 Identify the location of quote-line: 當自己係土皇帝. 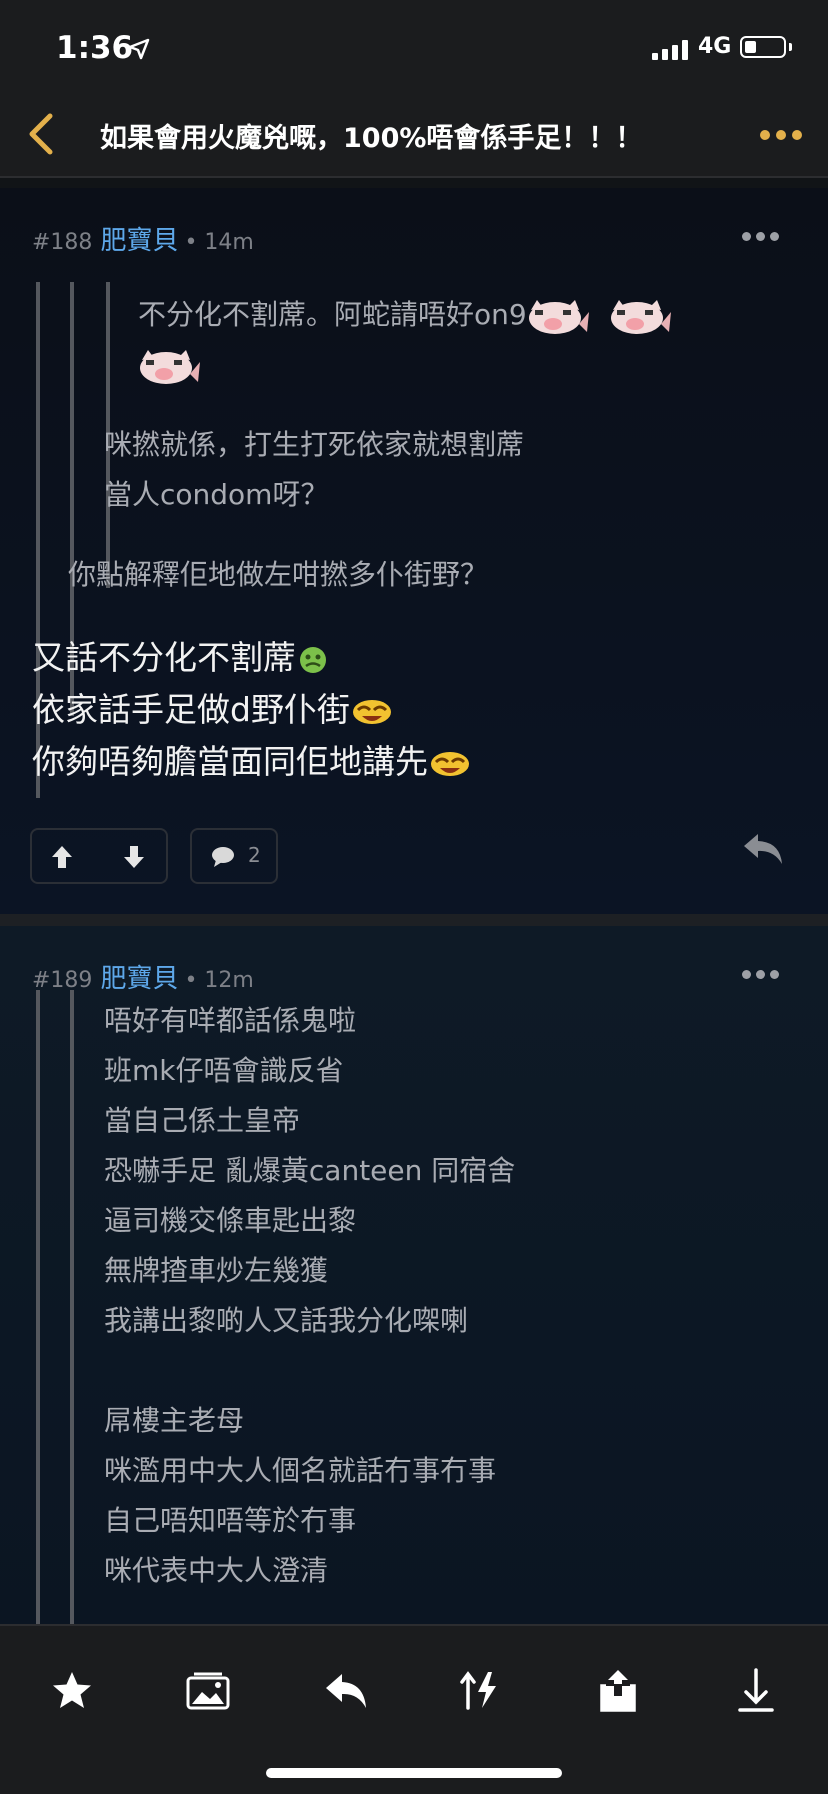
(202, 1120).